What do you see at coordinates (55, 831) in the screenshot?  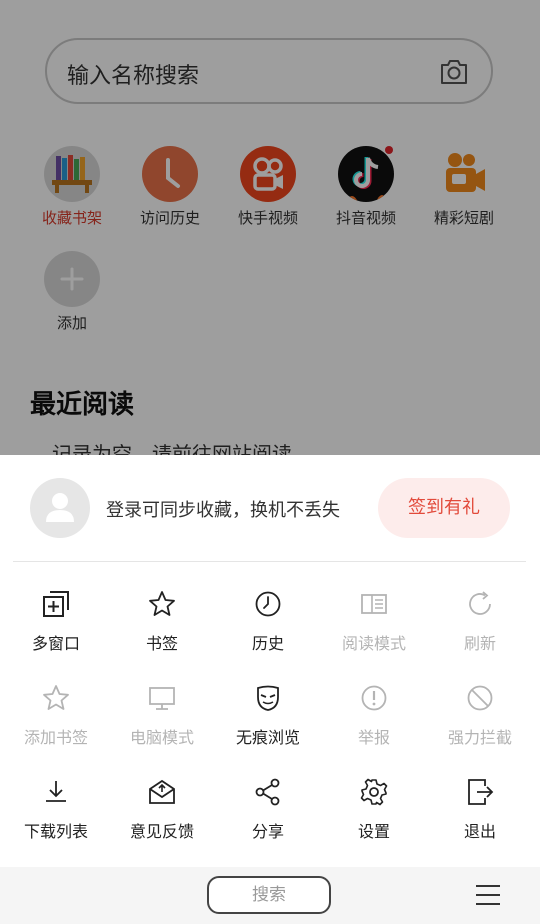 I see `menu-label: 下载列表` at bounding box center [55, 831].